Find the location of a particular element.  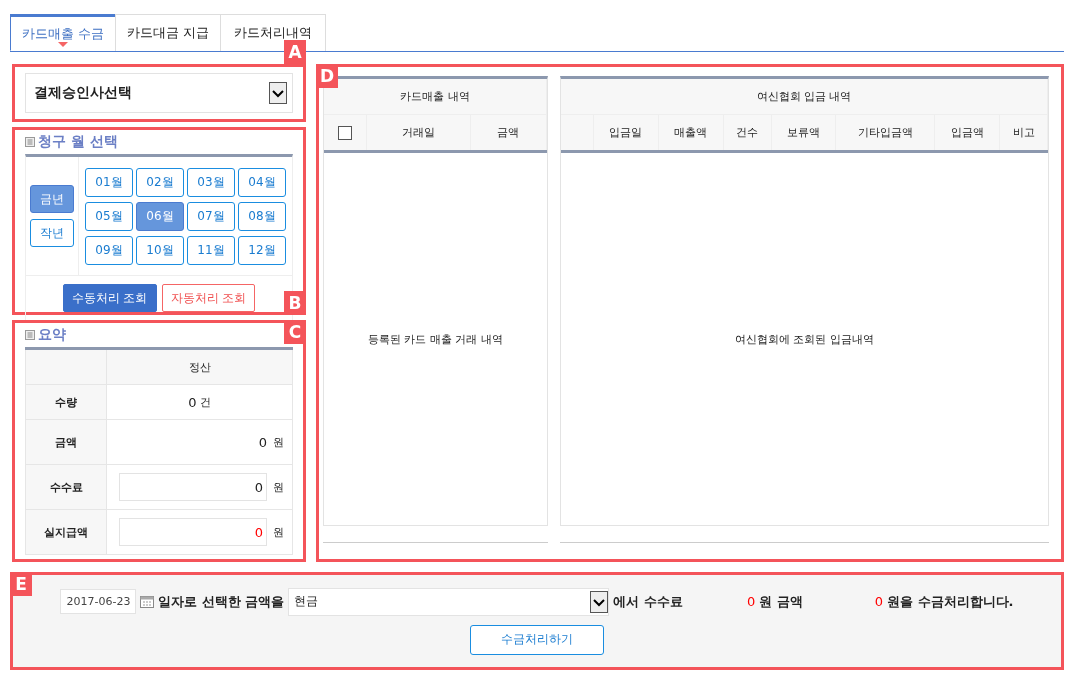

column-header: 금액 is located at coordinates (508, 133).